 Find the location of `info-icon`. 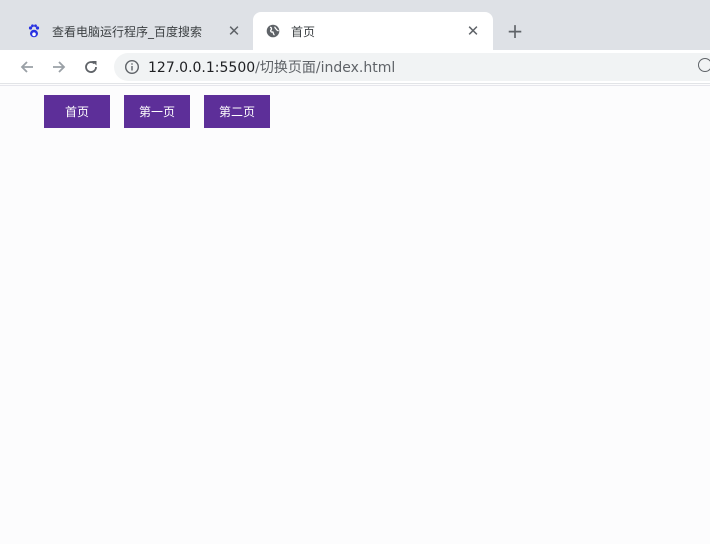

info-icon is located at coordinates (132, 67).